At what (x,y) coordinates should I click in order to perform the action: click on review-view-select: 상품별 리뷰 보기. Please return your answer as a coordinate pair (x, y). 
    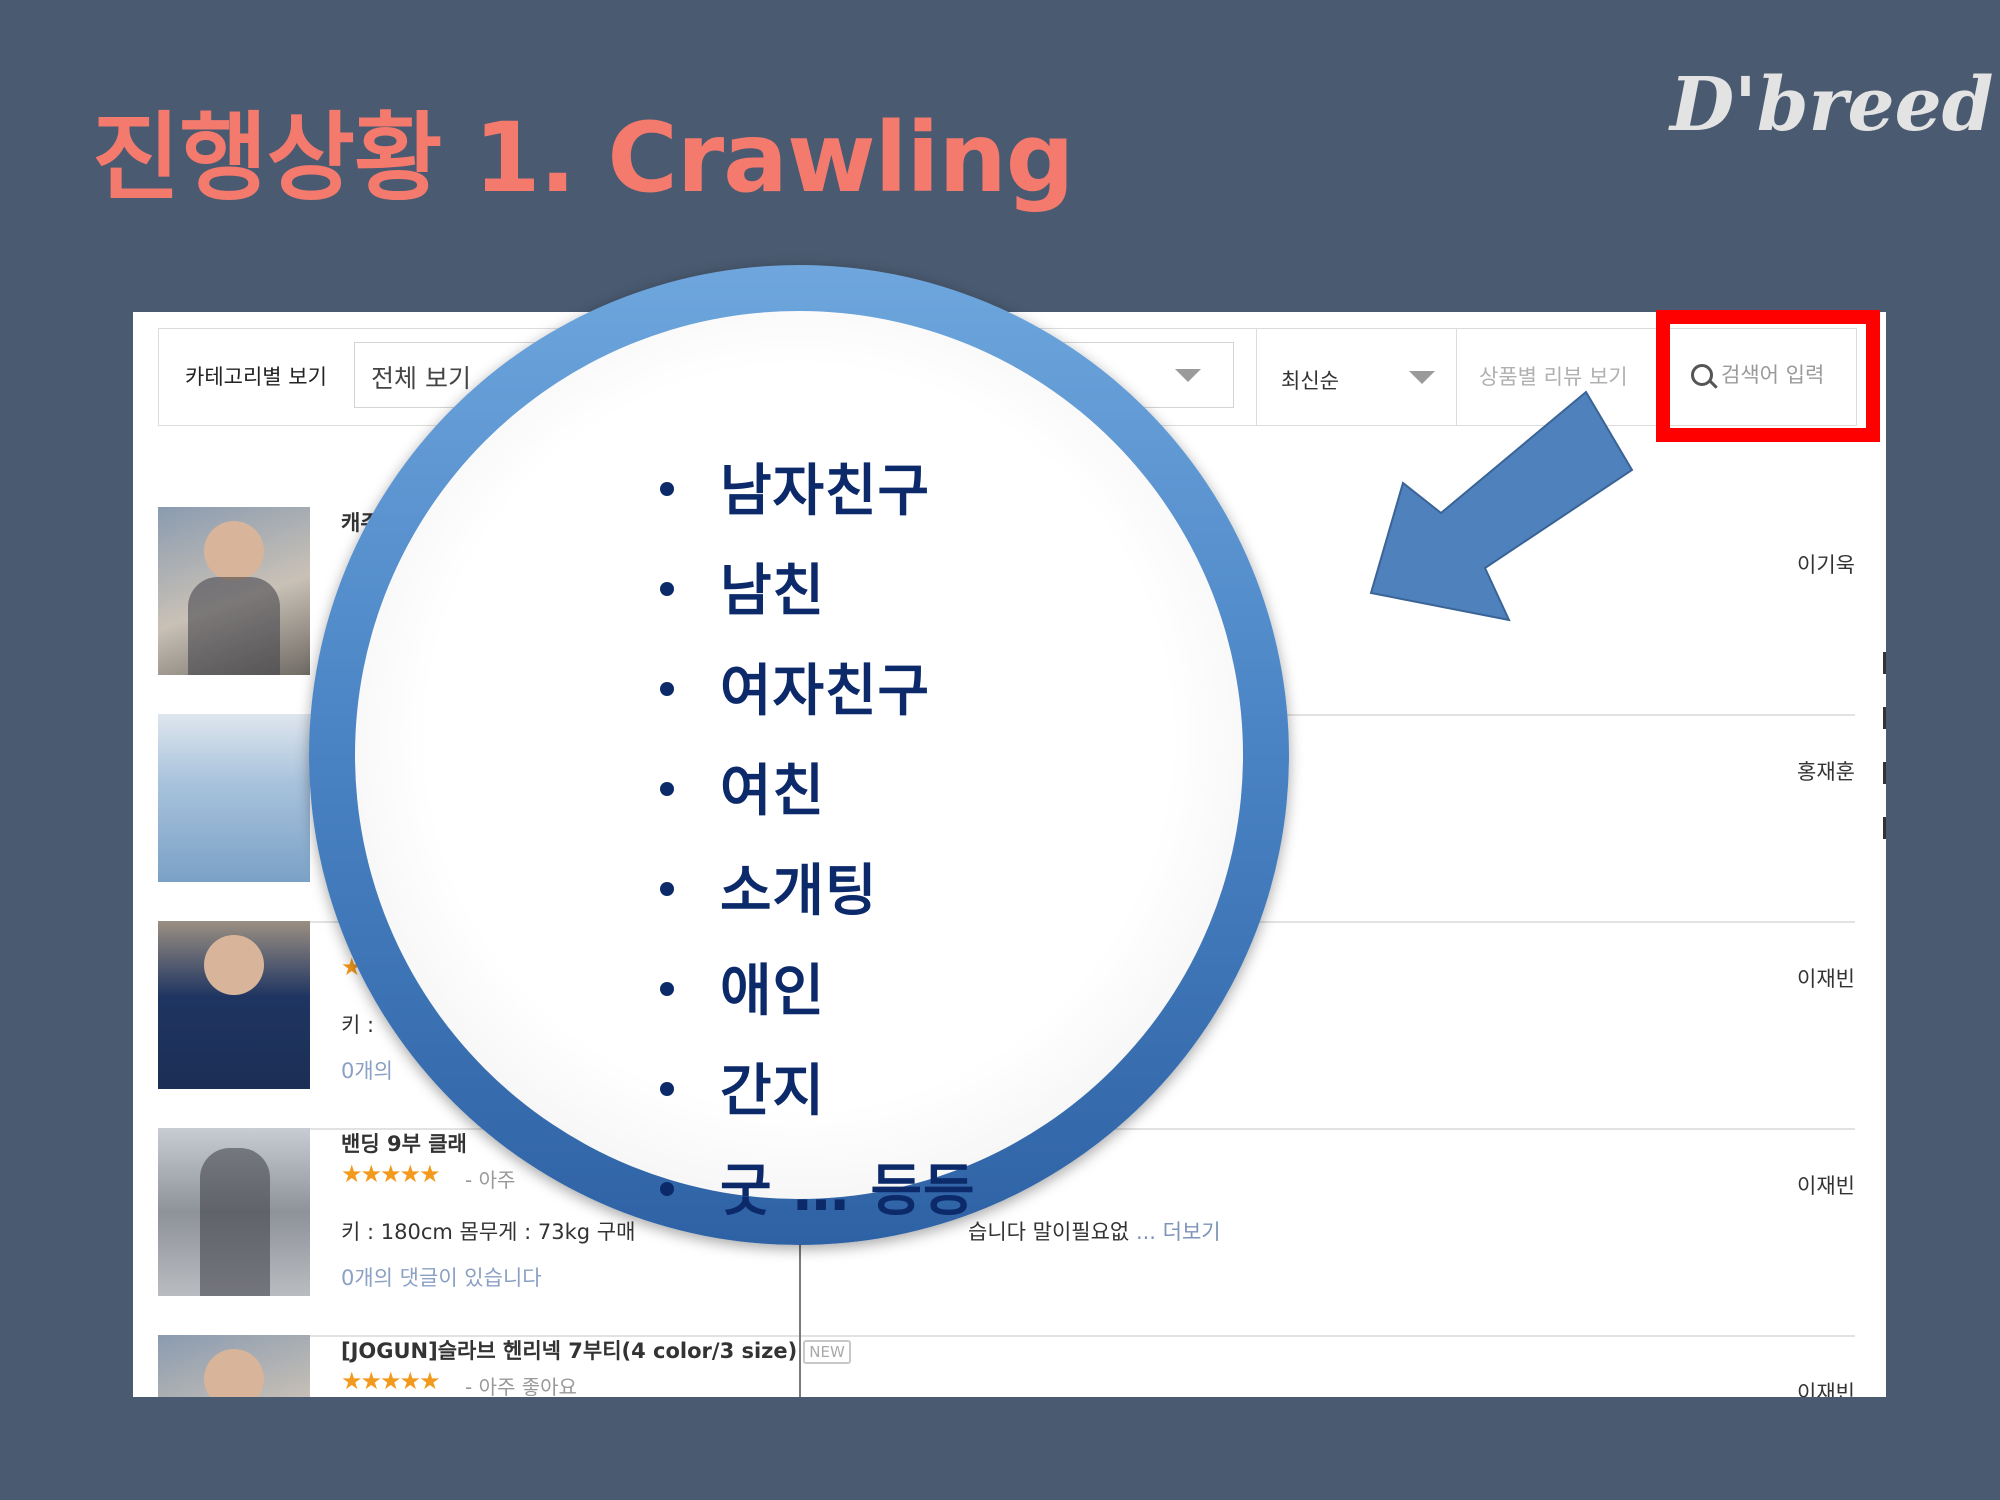
    Looking at the image, I should click on (1553, 376).